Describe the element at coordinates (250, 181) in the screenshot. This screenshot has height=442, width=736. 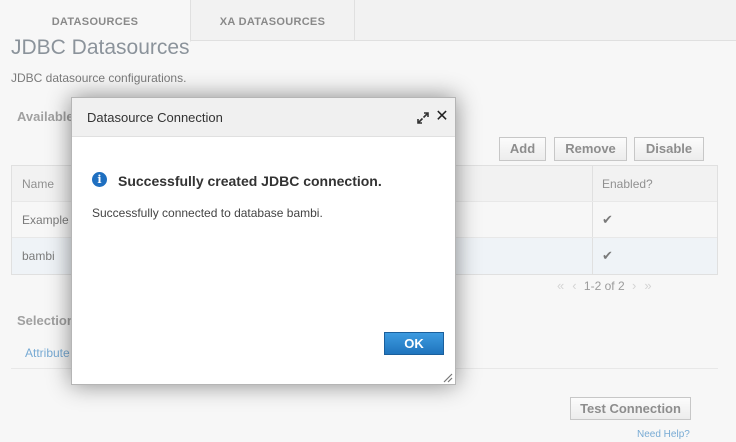
I see `dialog-heading: Successfully created JDBC connection.` at that location.